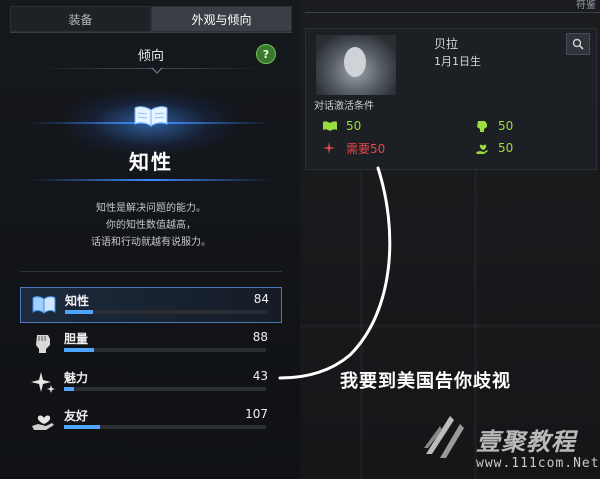  I want to click on character-portrait, so click(356, 65).